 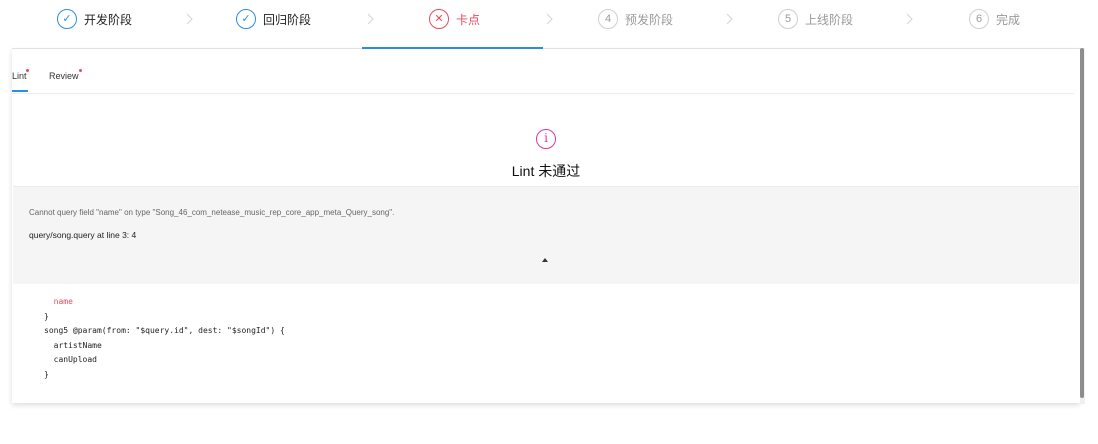 I want to click on tab-bar: Lint Review, so click(x=543, y=71).